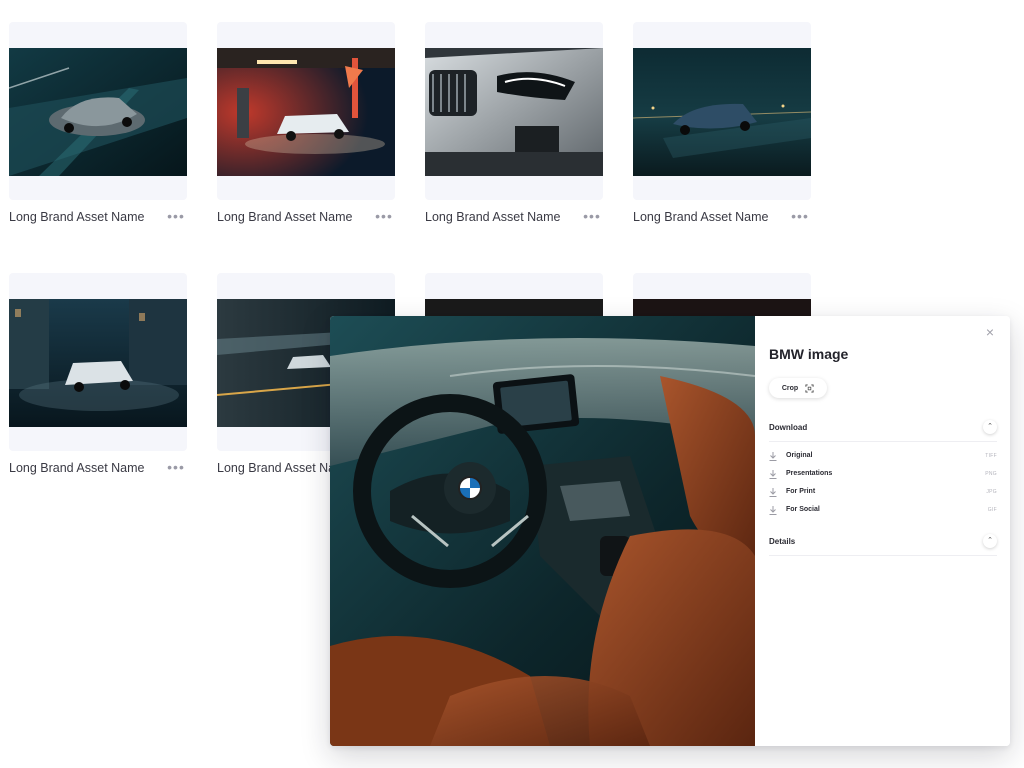 Image resolution: width=1024 pixels, height=768 pixels. I want to click on download-option-label: Presentations, so click(809, 473).